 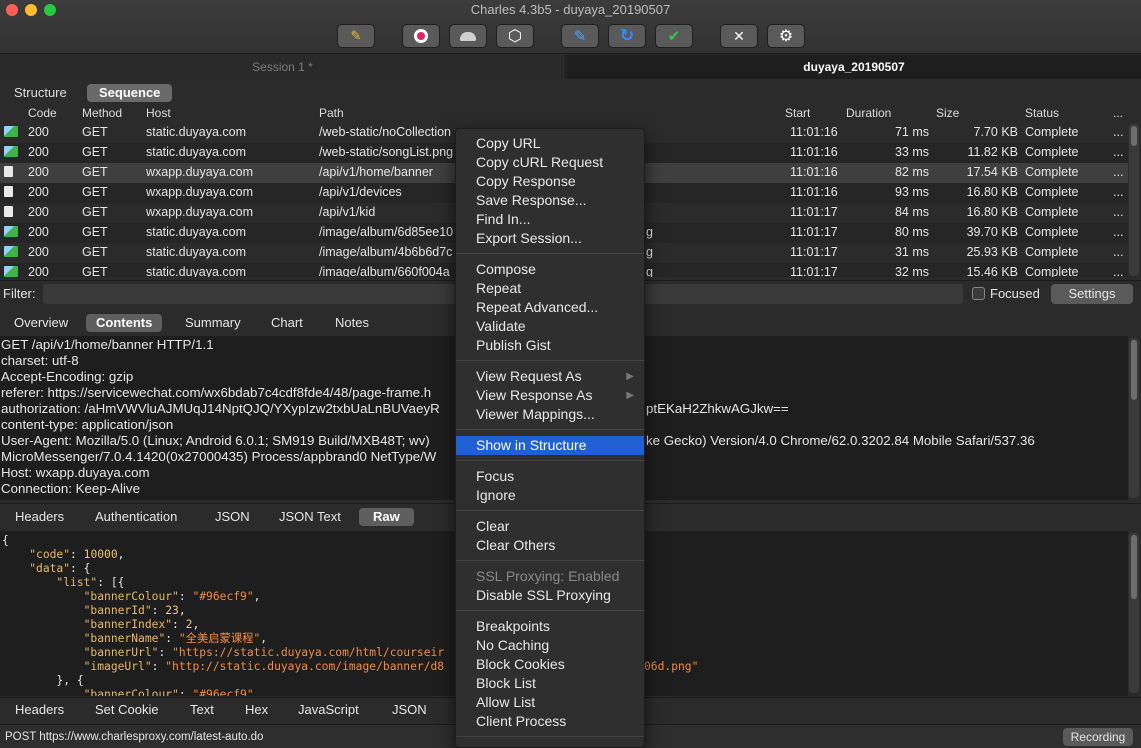 What do you see at coordinates (1092, 294) in the screenshot?
I see `filter-settings-button: Settings` at bounding box center [1092, 294].